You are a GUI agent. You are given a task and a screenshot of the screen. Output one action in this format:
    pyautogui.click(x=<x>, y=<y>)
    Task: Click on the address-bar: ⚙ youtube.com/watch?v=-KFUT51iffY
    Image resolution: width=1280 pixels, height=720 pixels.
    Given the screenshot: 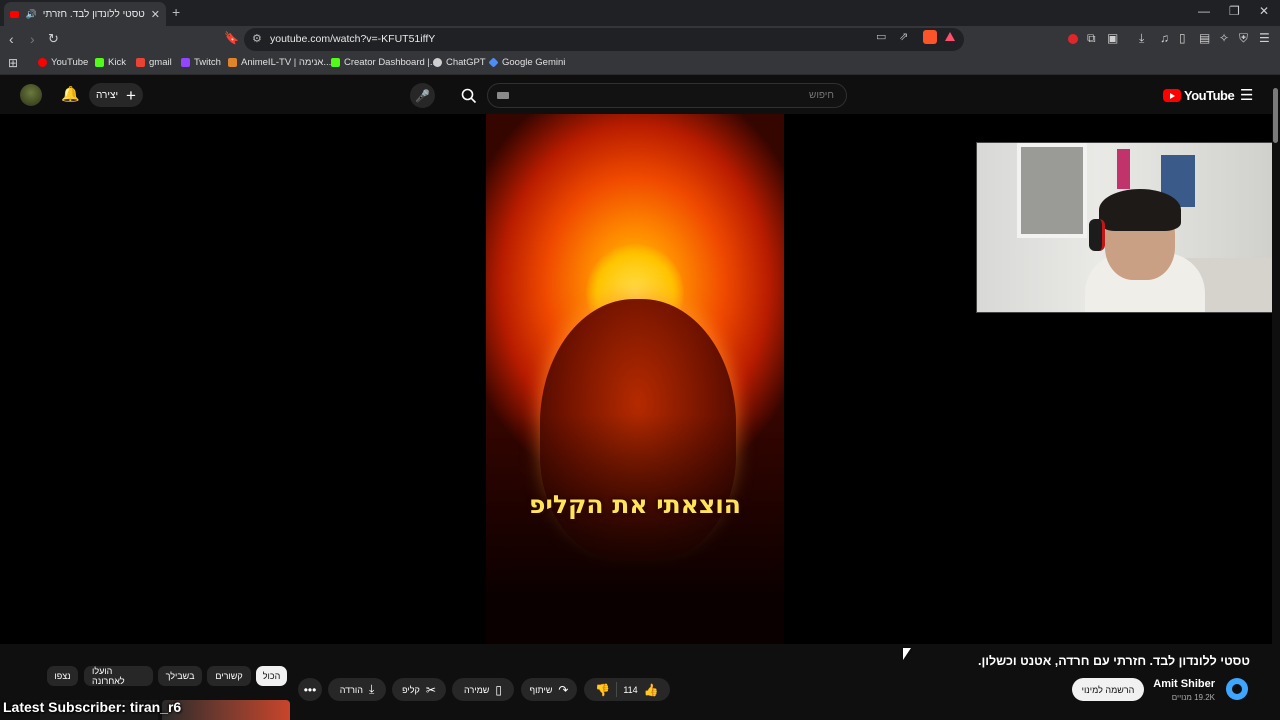 What is the action you would take?
    pyautogui.click(x=604, y=39)
    